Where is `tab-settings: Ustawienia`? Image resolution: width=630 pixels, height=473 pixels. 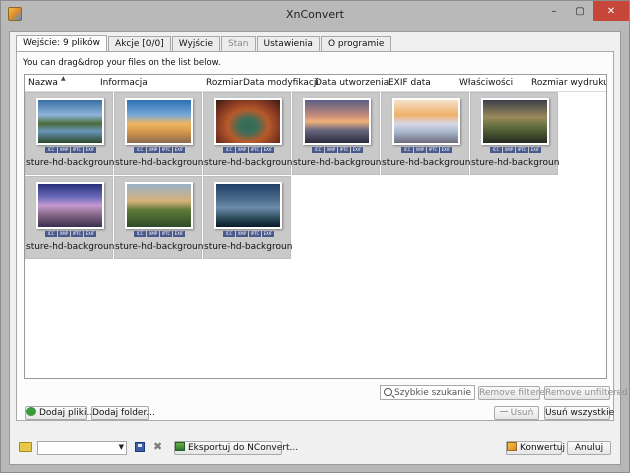 tab-settings: Ustawienia is located at coordinates (288, 43).